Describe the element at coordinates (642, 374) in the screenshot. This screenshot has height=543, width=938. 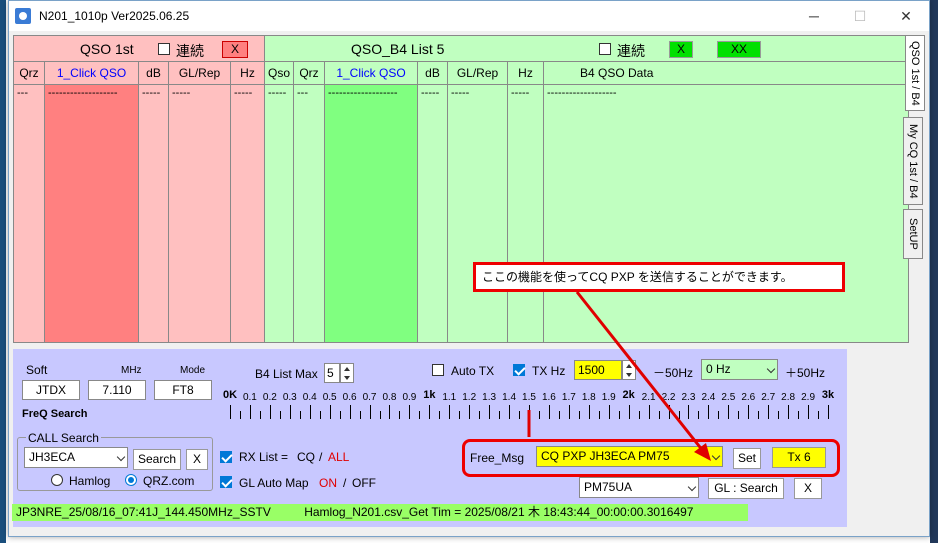
I see `annotation-arrow-line` at that location.